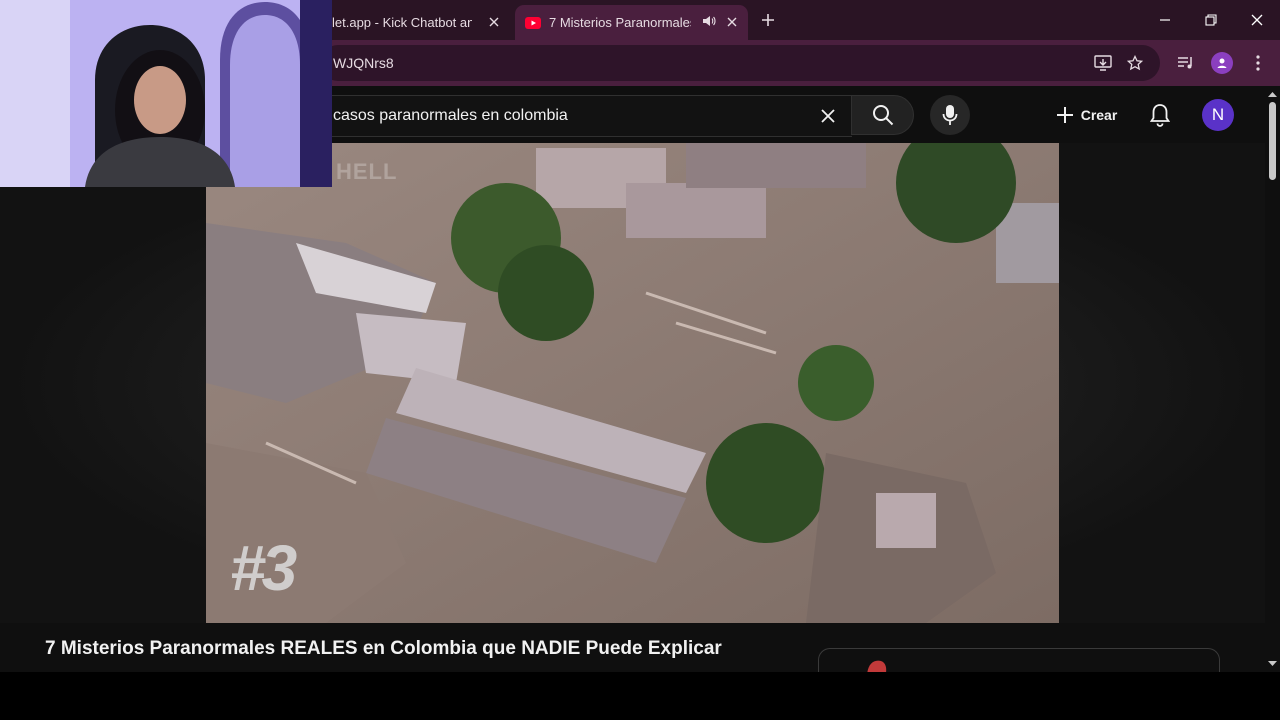  What do you see at coordinates (263, 568) in the screenshot?
I see `video-overlay-number: #3` at bounding box center [263, 568].